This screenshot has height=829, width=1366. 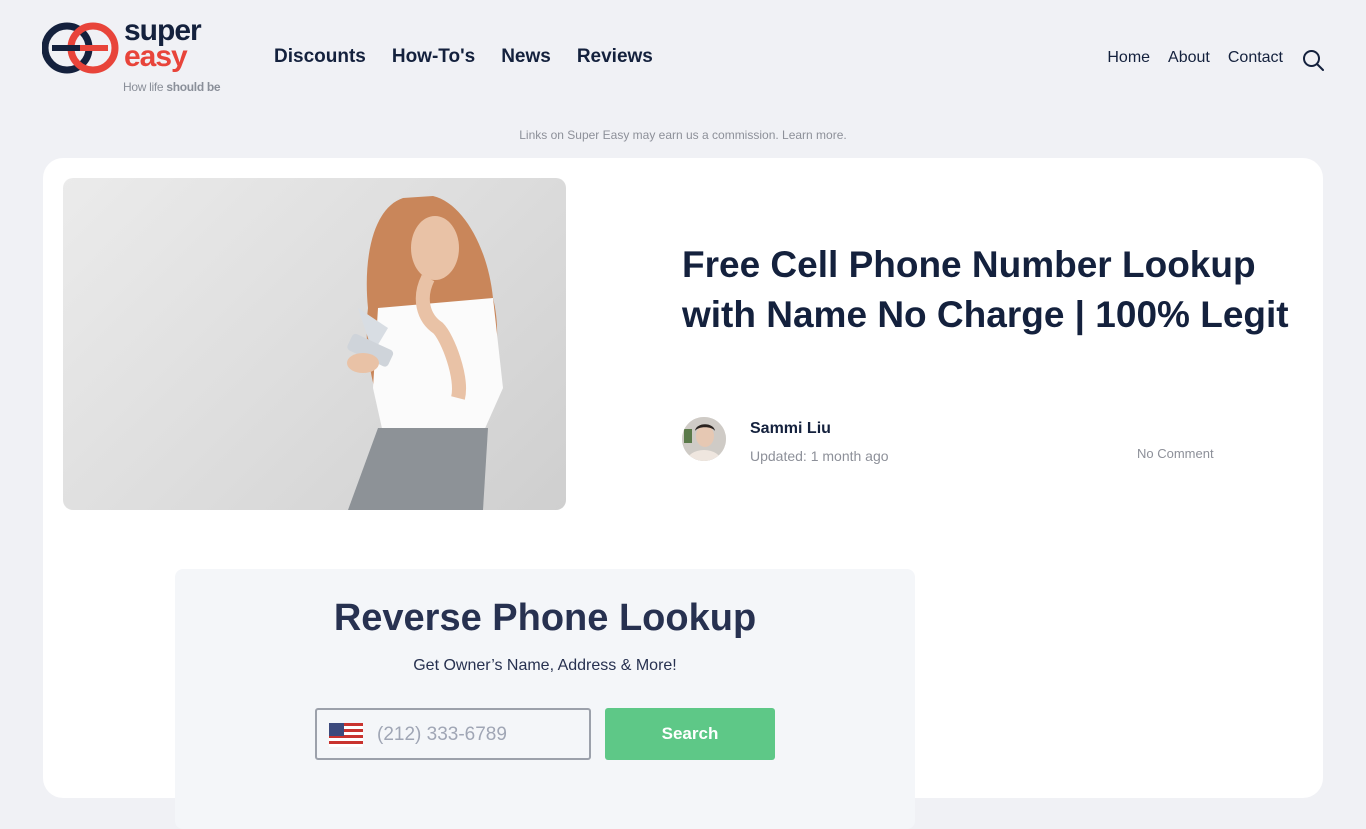 I want to click on nav-discounts: Discounts, so click(x=320, y=57).